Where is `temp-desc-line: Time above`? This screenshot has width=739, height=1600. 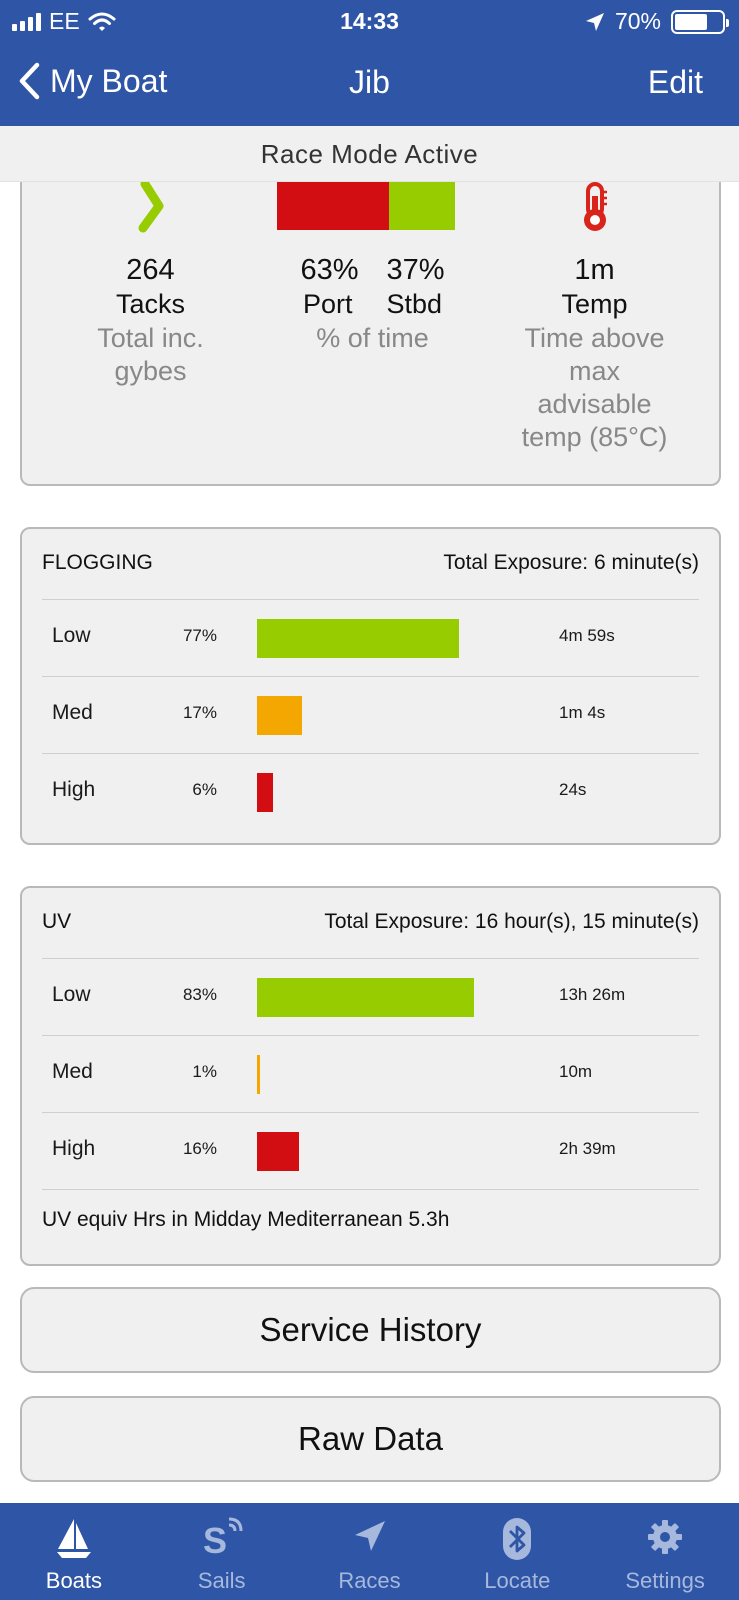
temp-desc-line: Time above is located at coordinates (594, 338).